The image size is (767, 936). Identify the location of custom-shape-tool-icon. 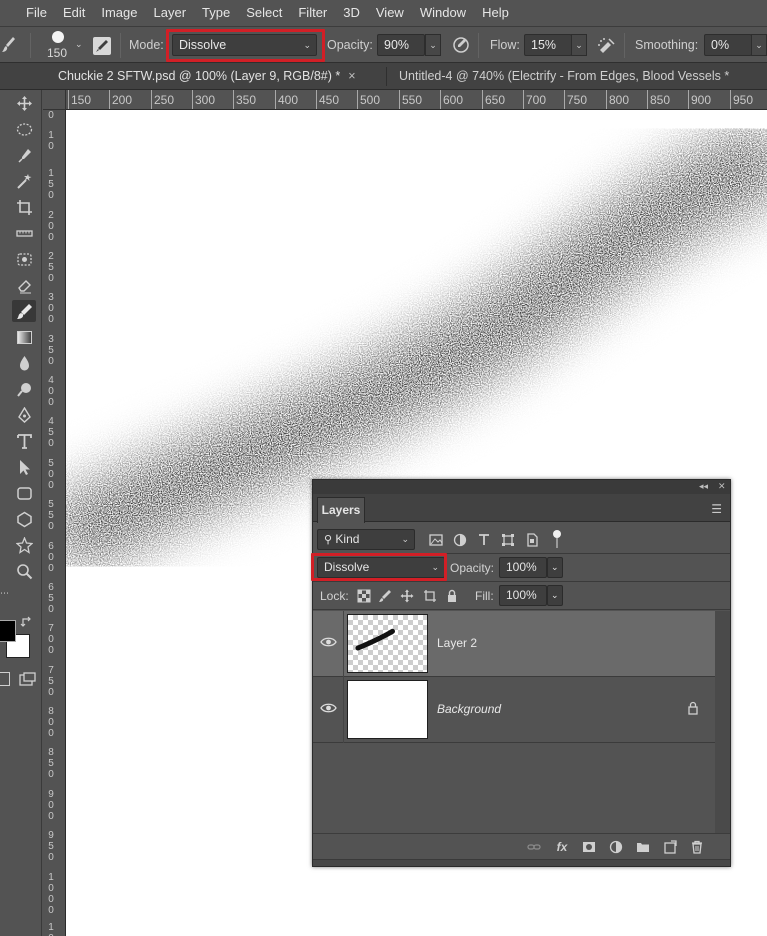
(24, 545).